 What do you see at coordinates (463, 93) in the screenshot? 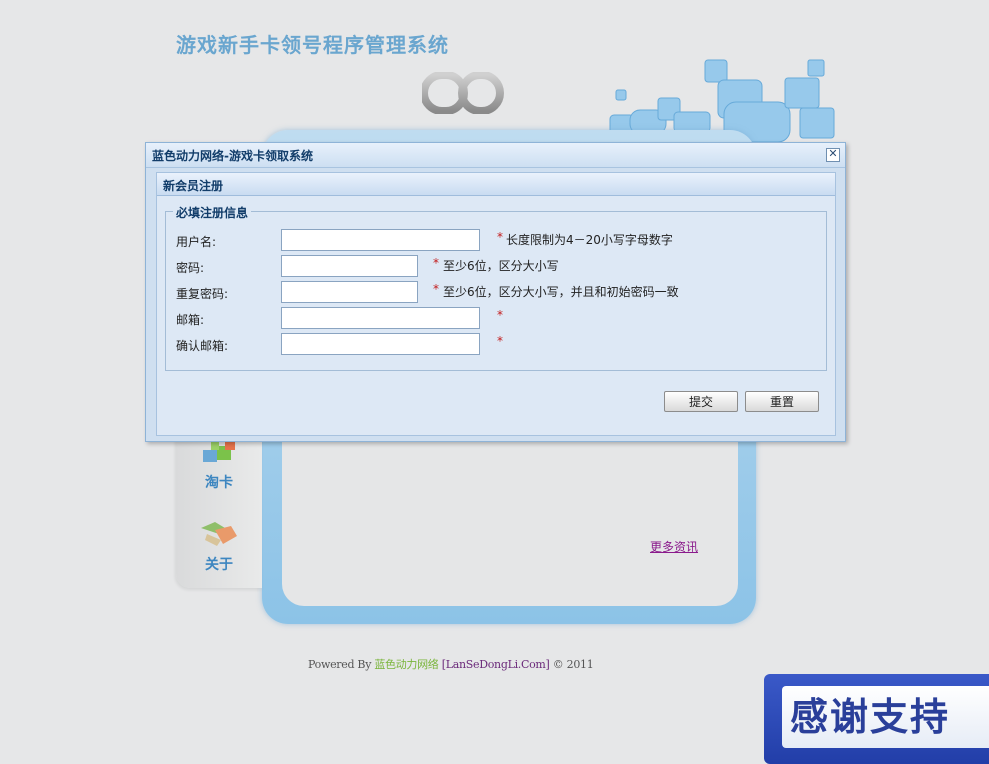
I see `brand-logo-icon` at bounding box center [463, 93].